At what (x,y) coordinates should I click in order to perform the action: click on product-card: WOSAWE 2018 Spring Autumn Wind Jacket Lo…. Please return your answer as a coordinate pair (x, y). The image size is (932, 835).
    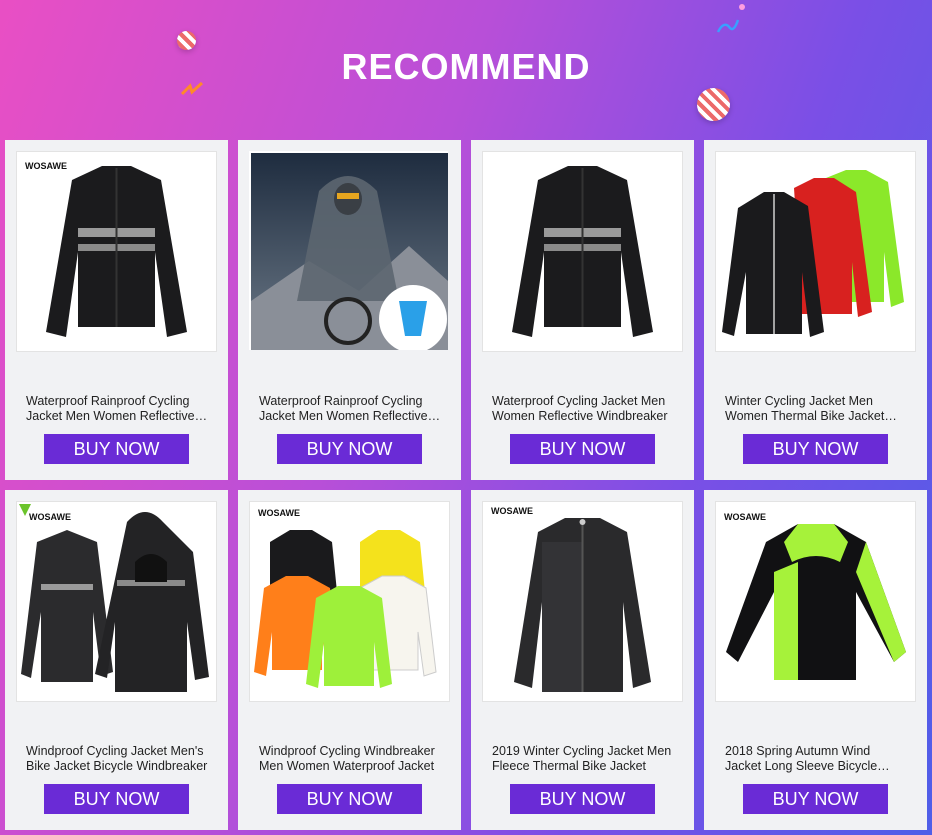
    Looking at the image, I should click on (815, 660).